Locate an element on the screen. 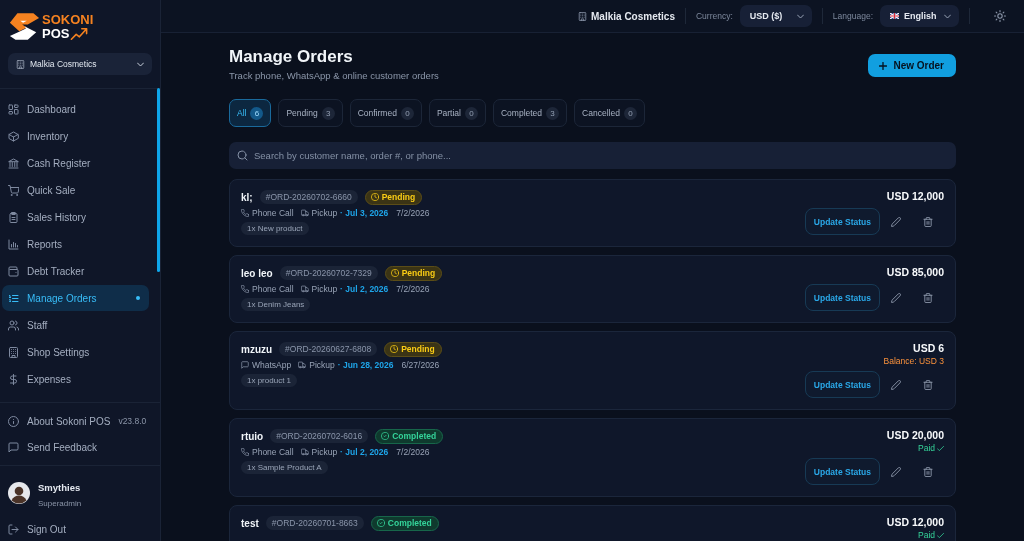  chat-bubble-icon is located at coordinates (13, 447).